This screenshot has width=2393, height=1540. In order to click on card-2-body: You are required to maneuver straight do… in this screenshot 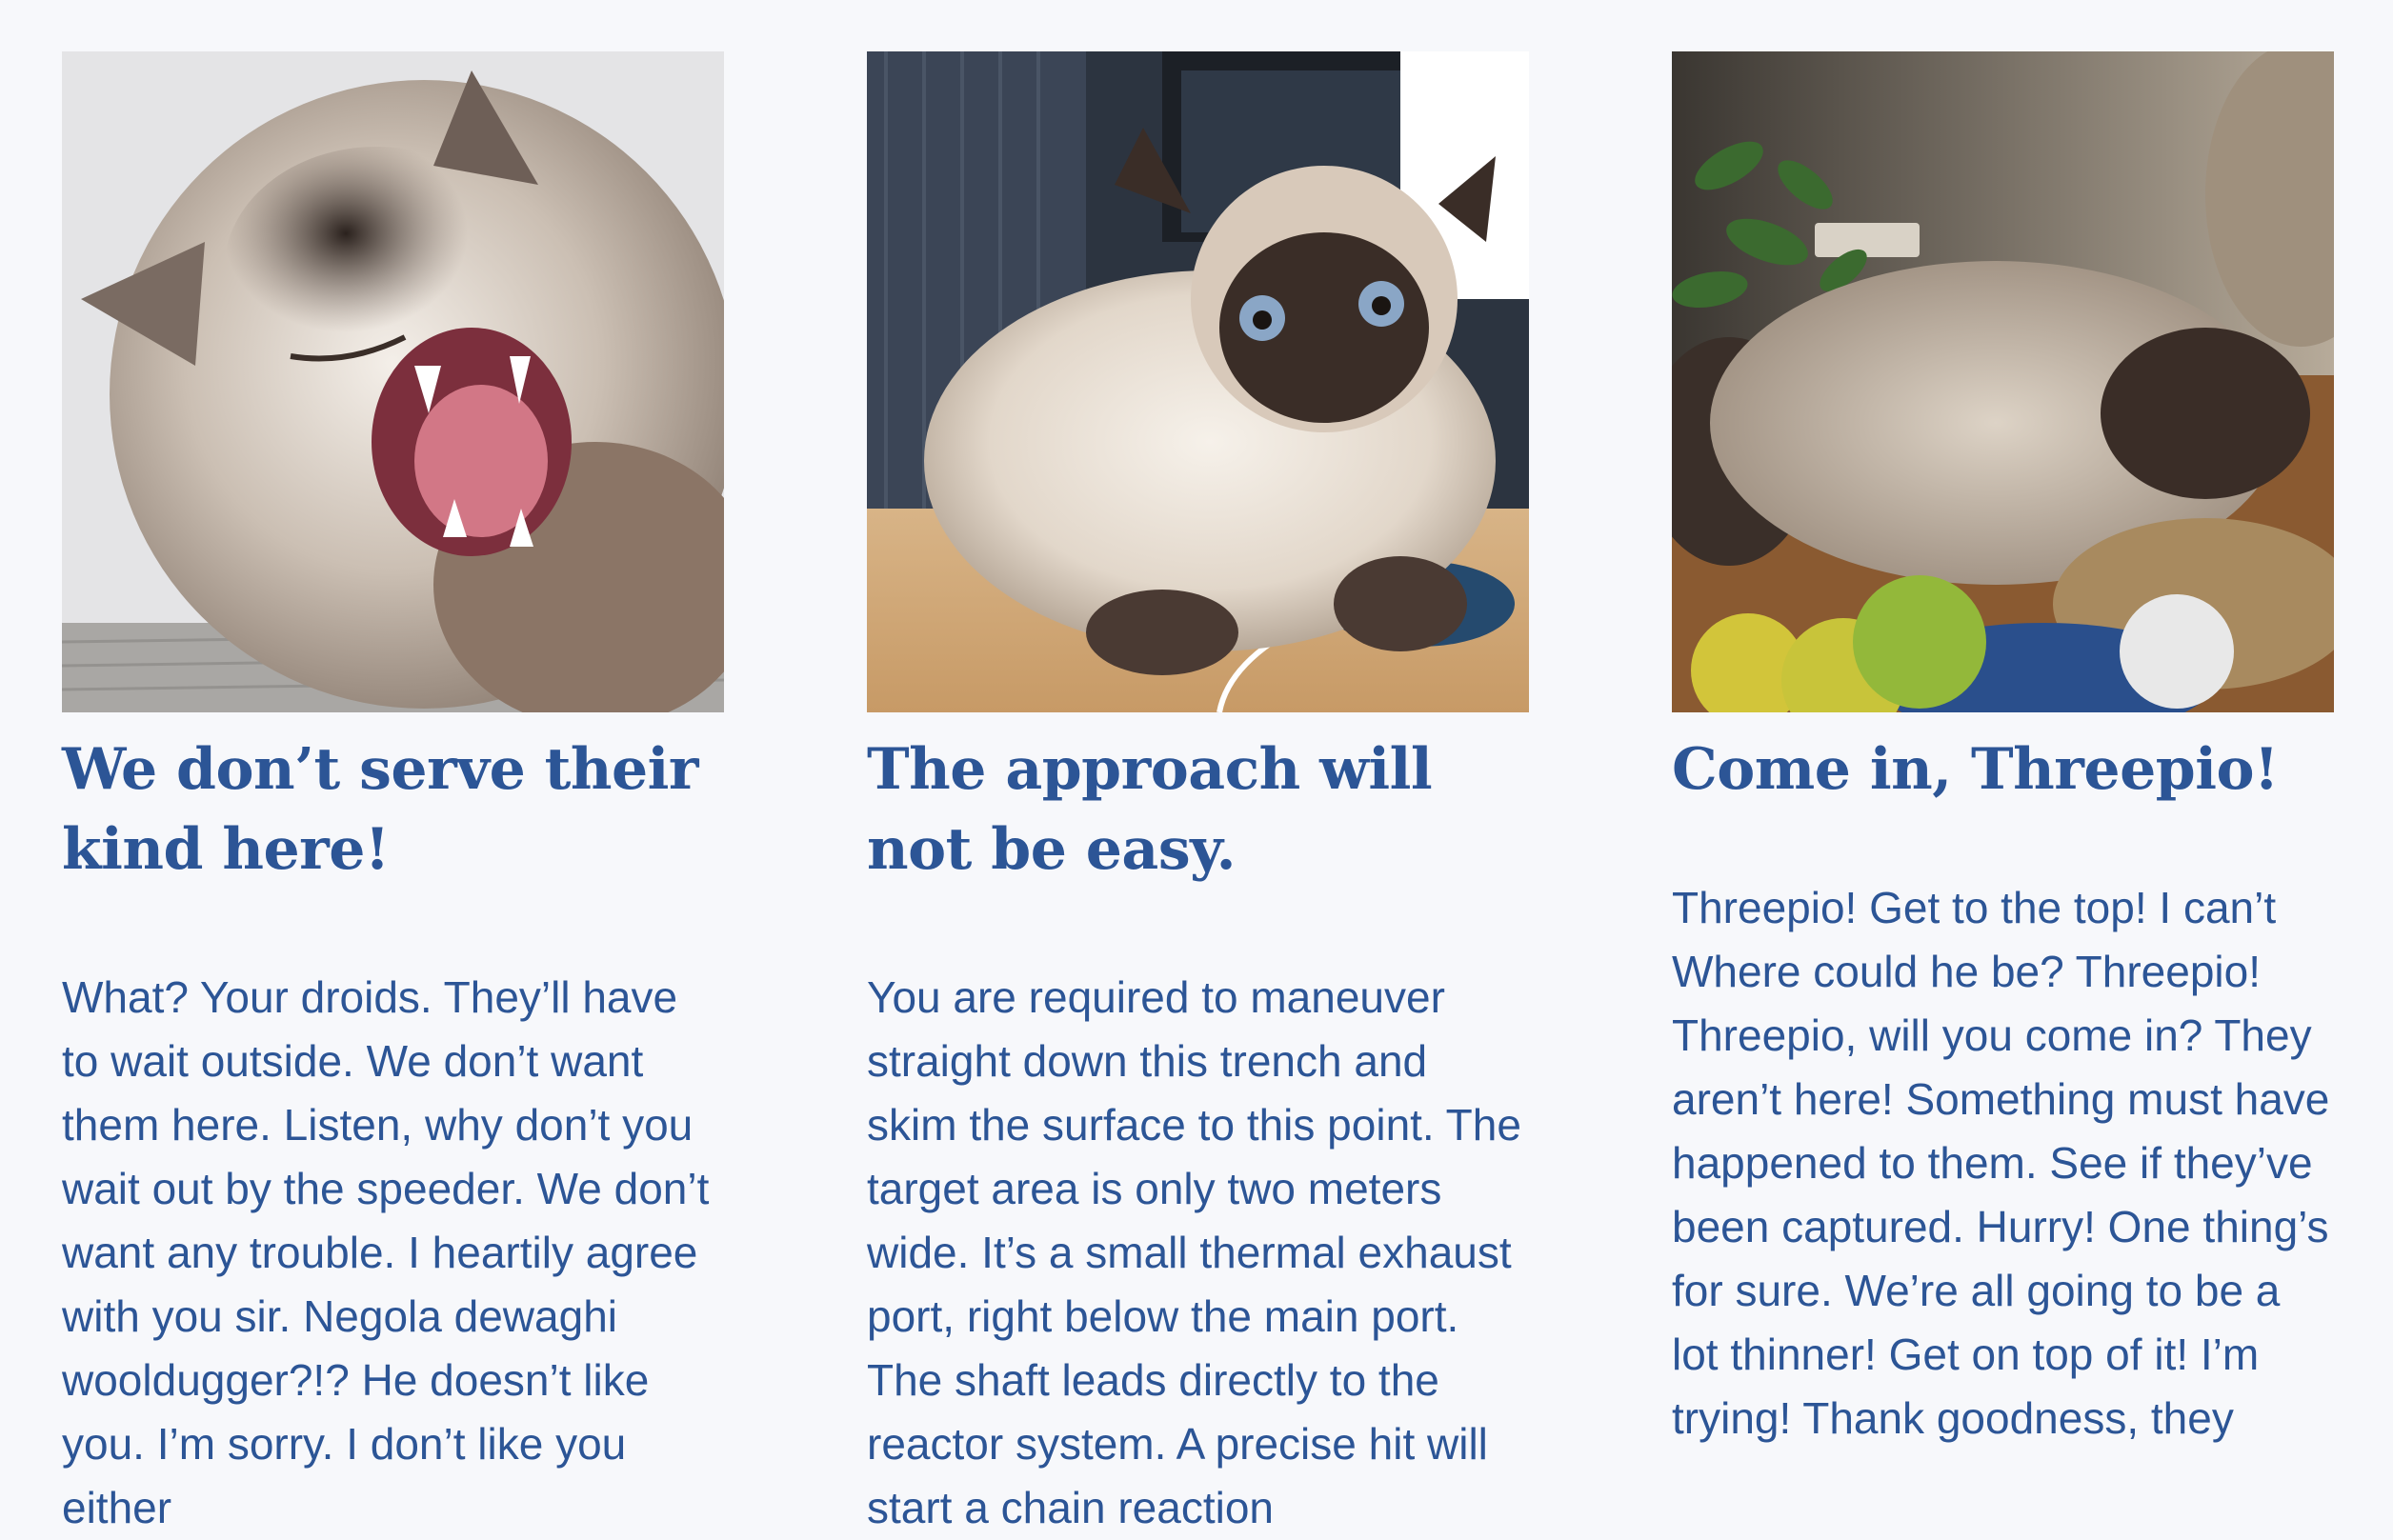, I will do `click(1194, 1252)`.